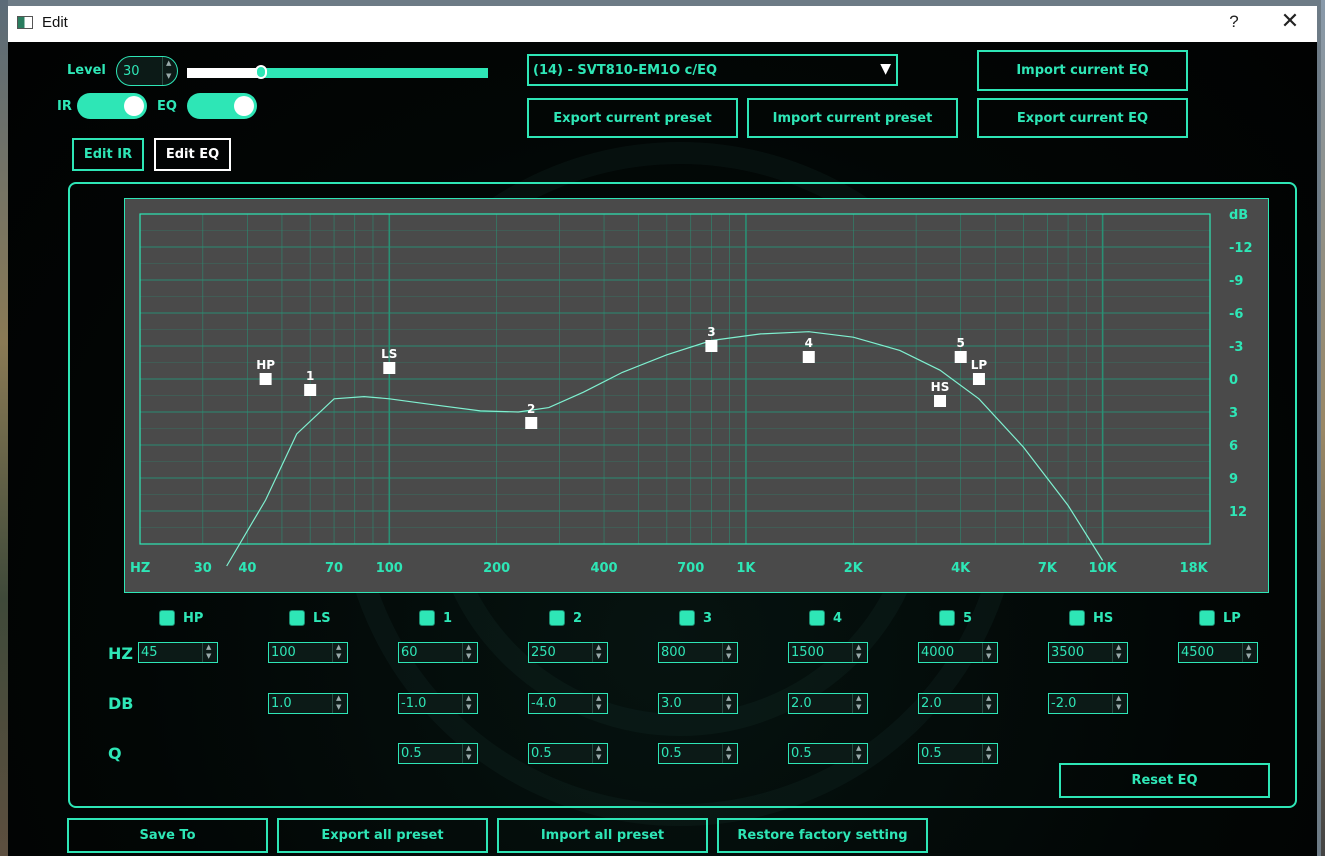 The width and height of the screenshot is (1325, 856). I want to click on x-tick-label: 1K, so click(746, 568).